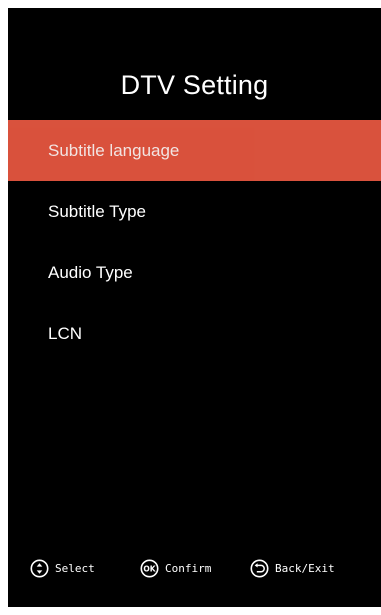 The width and height of the screenshot is (381, 615). Describe the element at coordinates (259, 568) in the screenshot. I see `back-icon` at that location.